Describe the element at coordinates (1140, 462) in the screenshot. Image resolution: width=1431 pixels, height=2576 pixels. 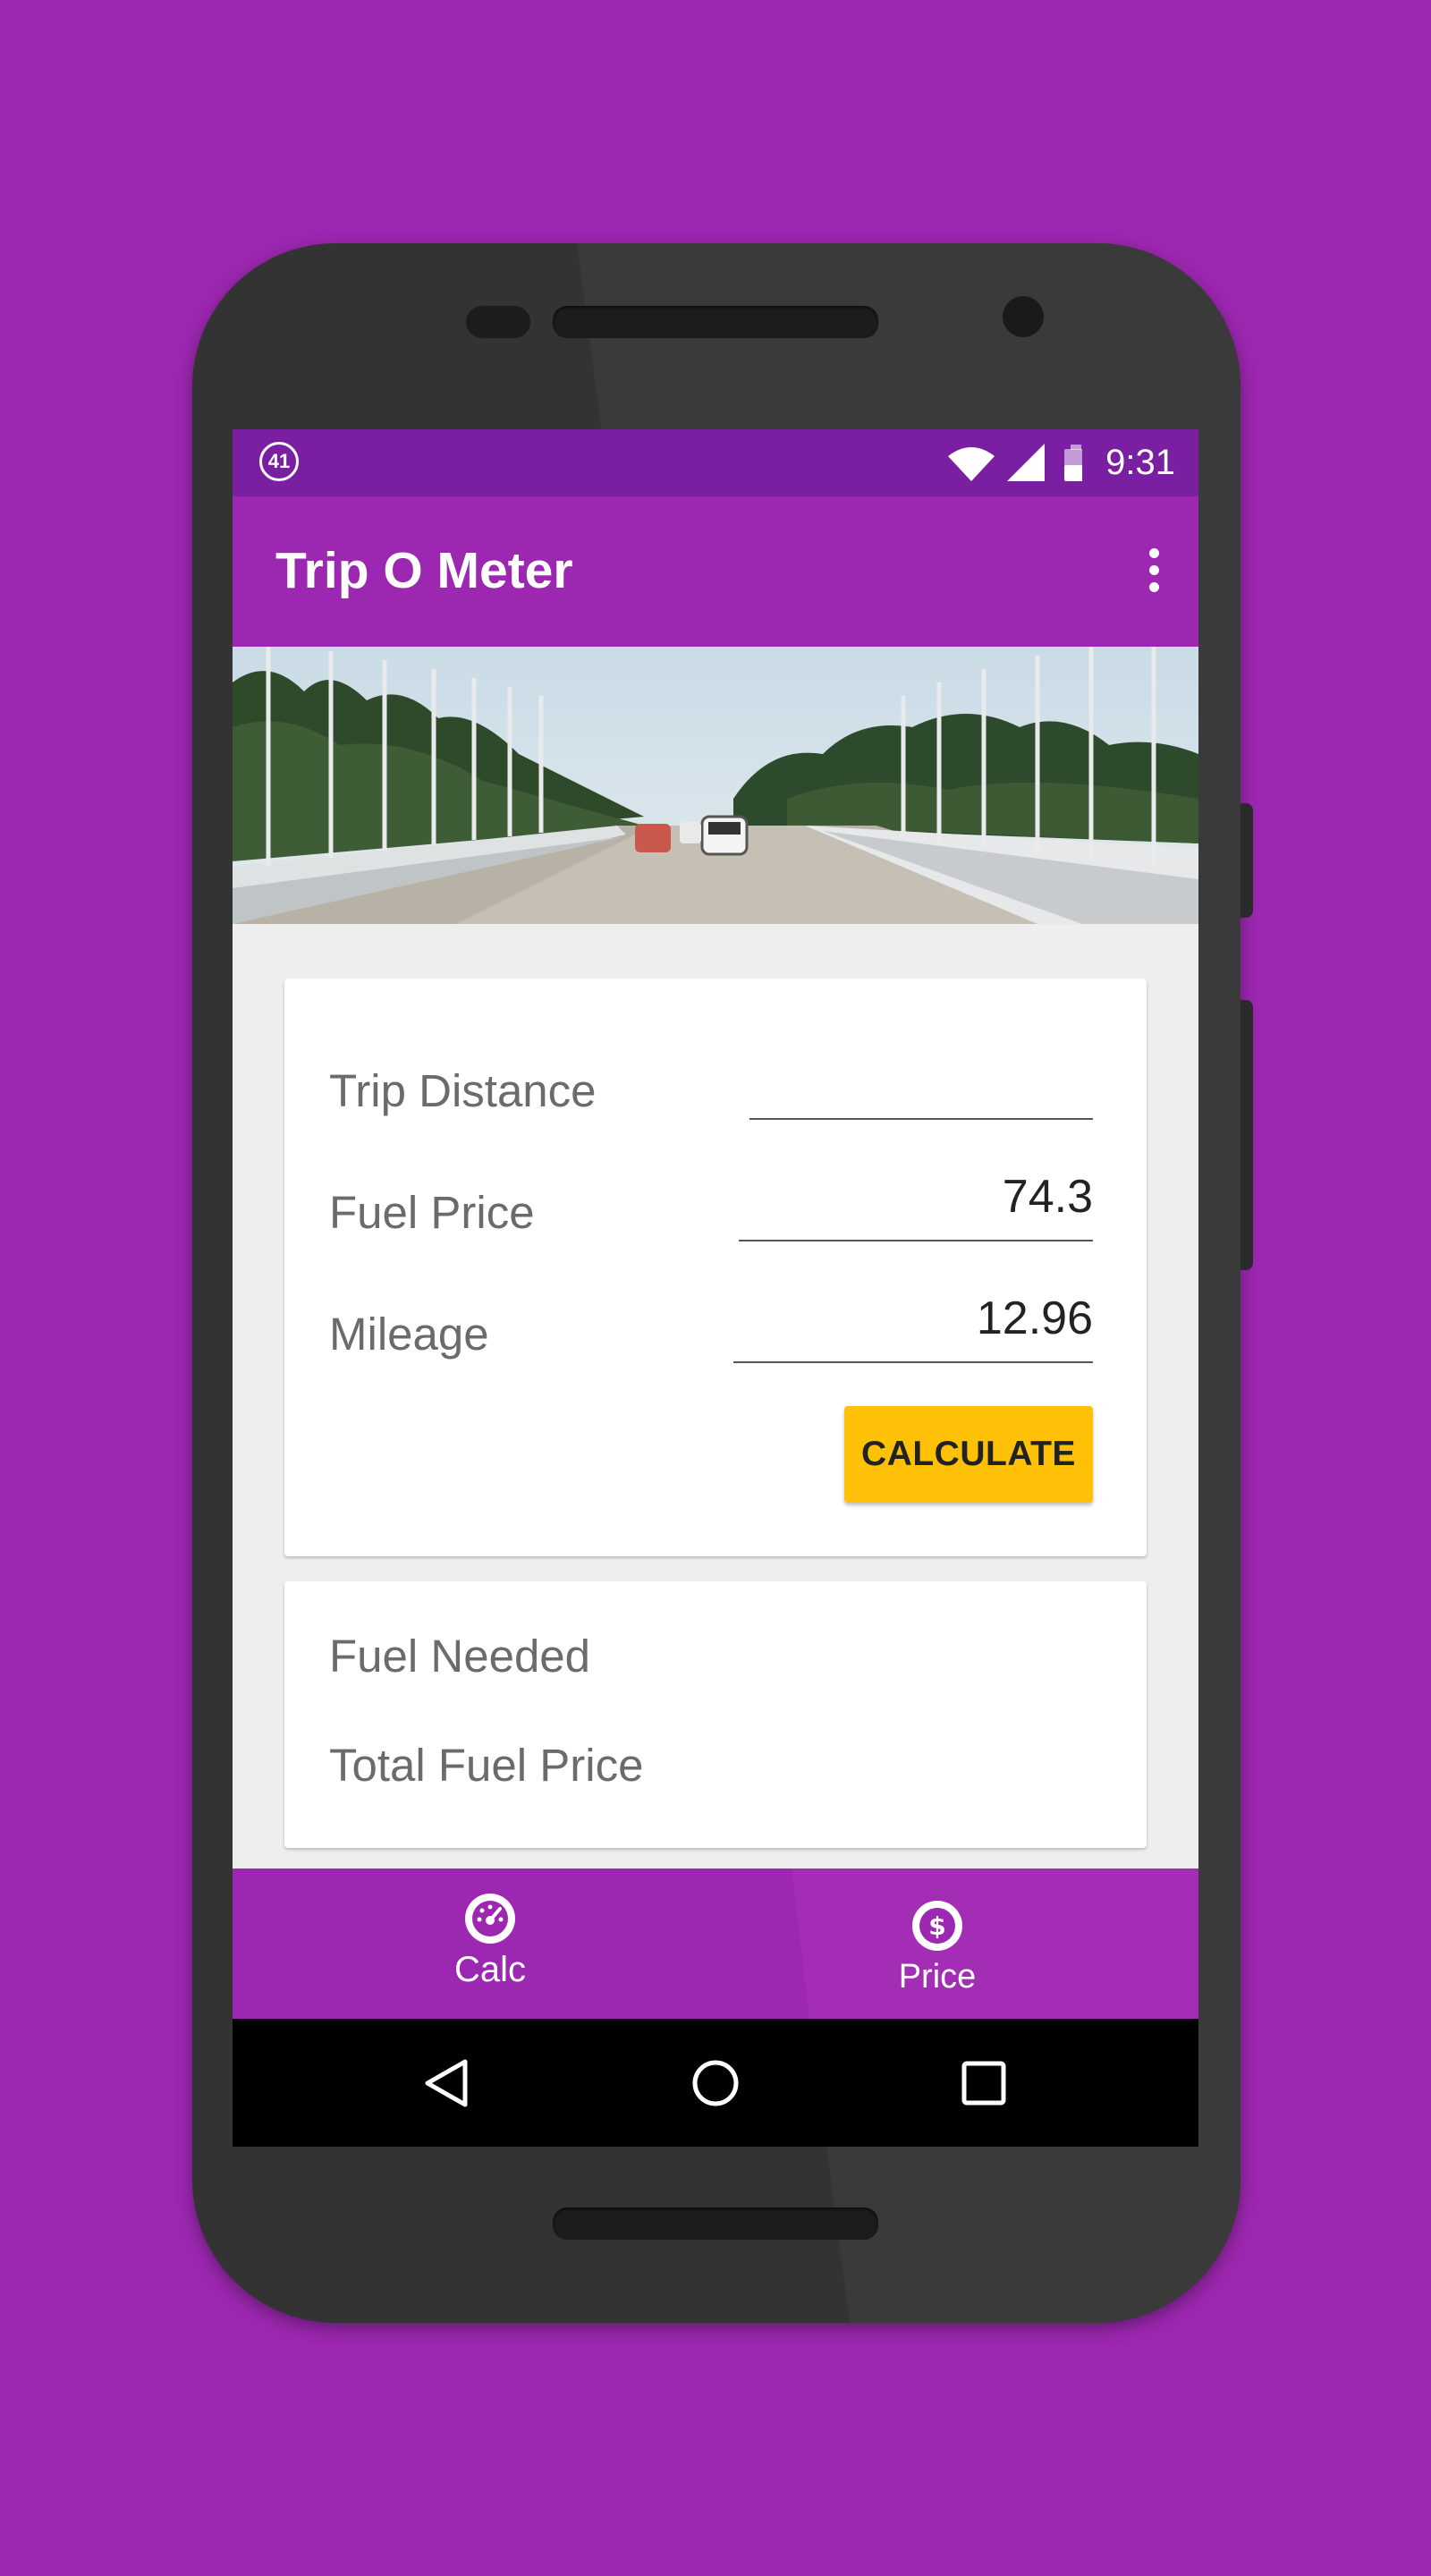
I see `status-time: 9:31` at that location.